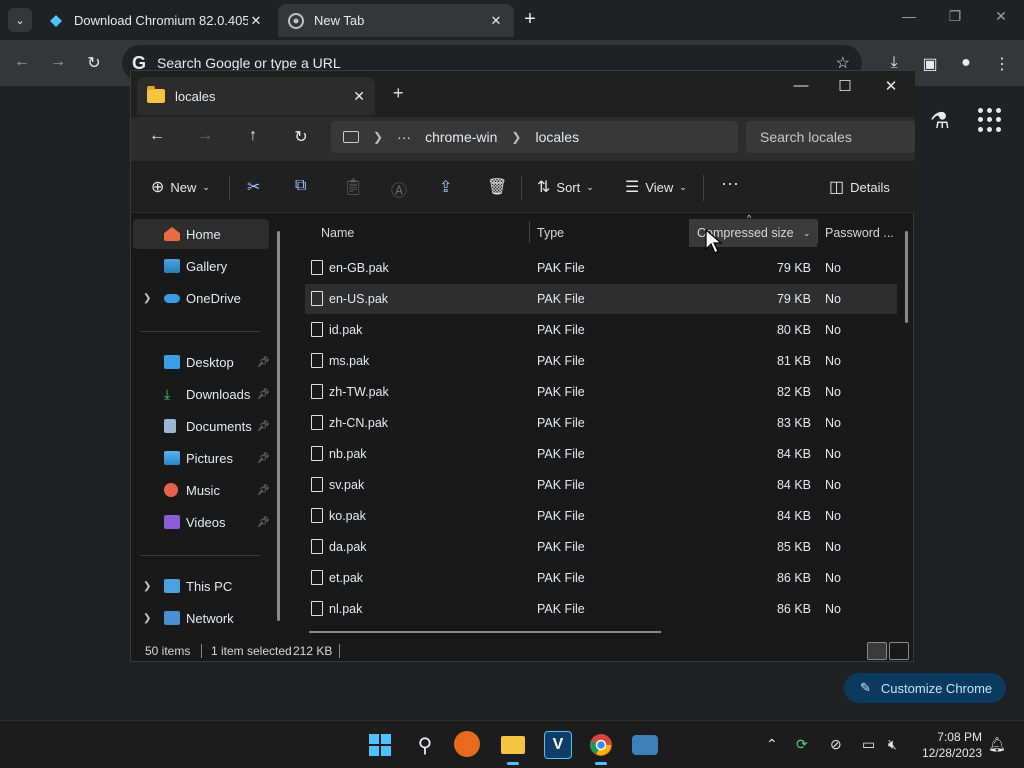 The width and height of the screenshot is (1024, 768). What do you see at coordinates (201, 234) in the screenshot?
I see `sidebar-item-home: Home` at bounding box center [201, 234].